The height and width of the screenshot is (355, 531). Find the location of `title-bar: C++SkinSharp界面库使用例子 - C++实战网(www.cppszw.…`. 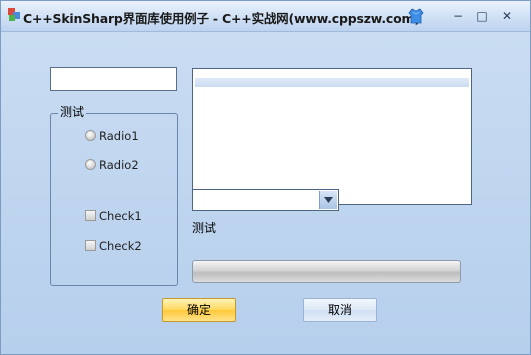

title-bar: C++SkinSharp界面库使用例子 - C++实战网(www.cppszw.… is located at coordinates (265, 16).